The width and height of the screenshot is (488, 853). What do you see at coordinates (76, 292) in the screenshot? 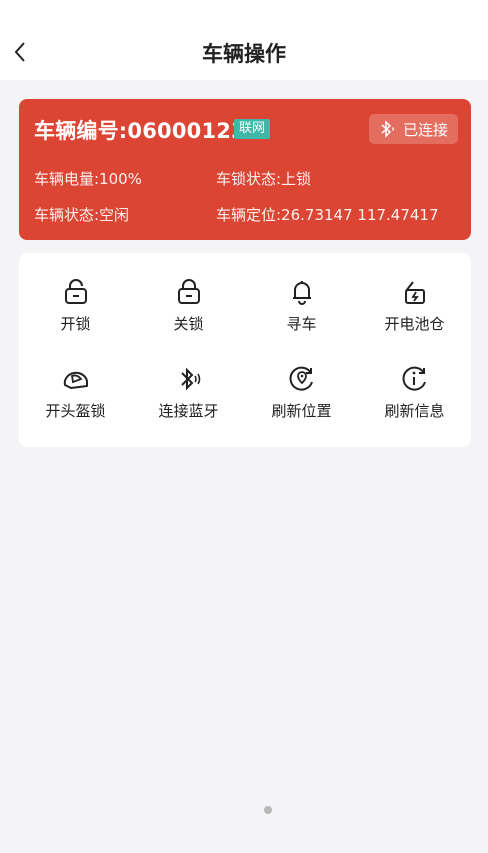
I see `unlocked-padlock-icon` at bounding box center [76, 292].